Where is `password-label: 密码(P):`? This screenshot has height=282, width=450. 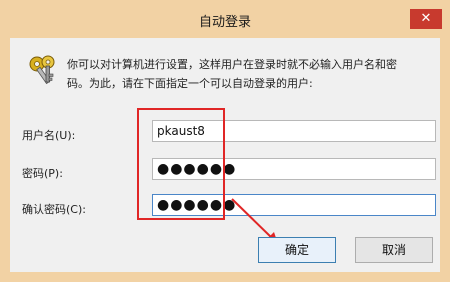 password-label: 密码(P): is located at coordinates (42, 173).